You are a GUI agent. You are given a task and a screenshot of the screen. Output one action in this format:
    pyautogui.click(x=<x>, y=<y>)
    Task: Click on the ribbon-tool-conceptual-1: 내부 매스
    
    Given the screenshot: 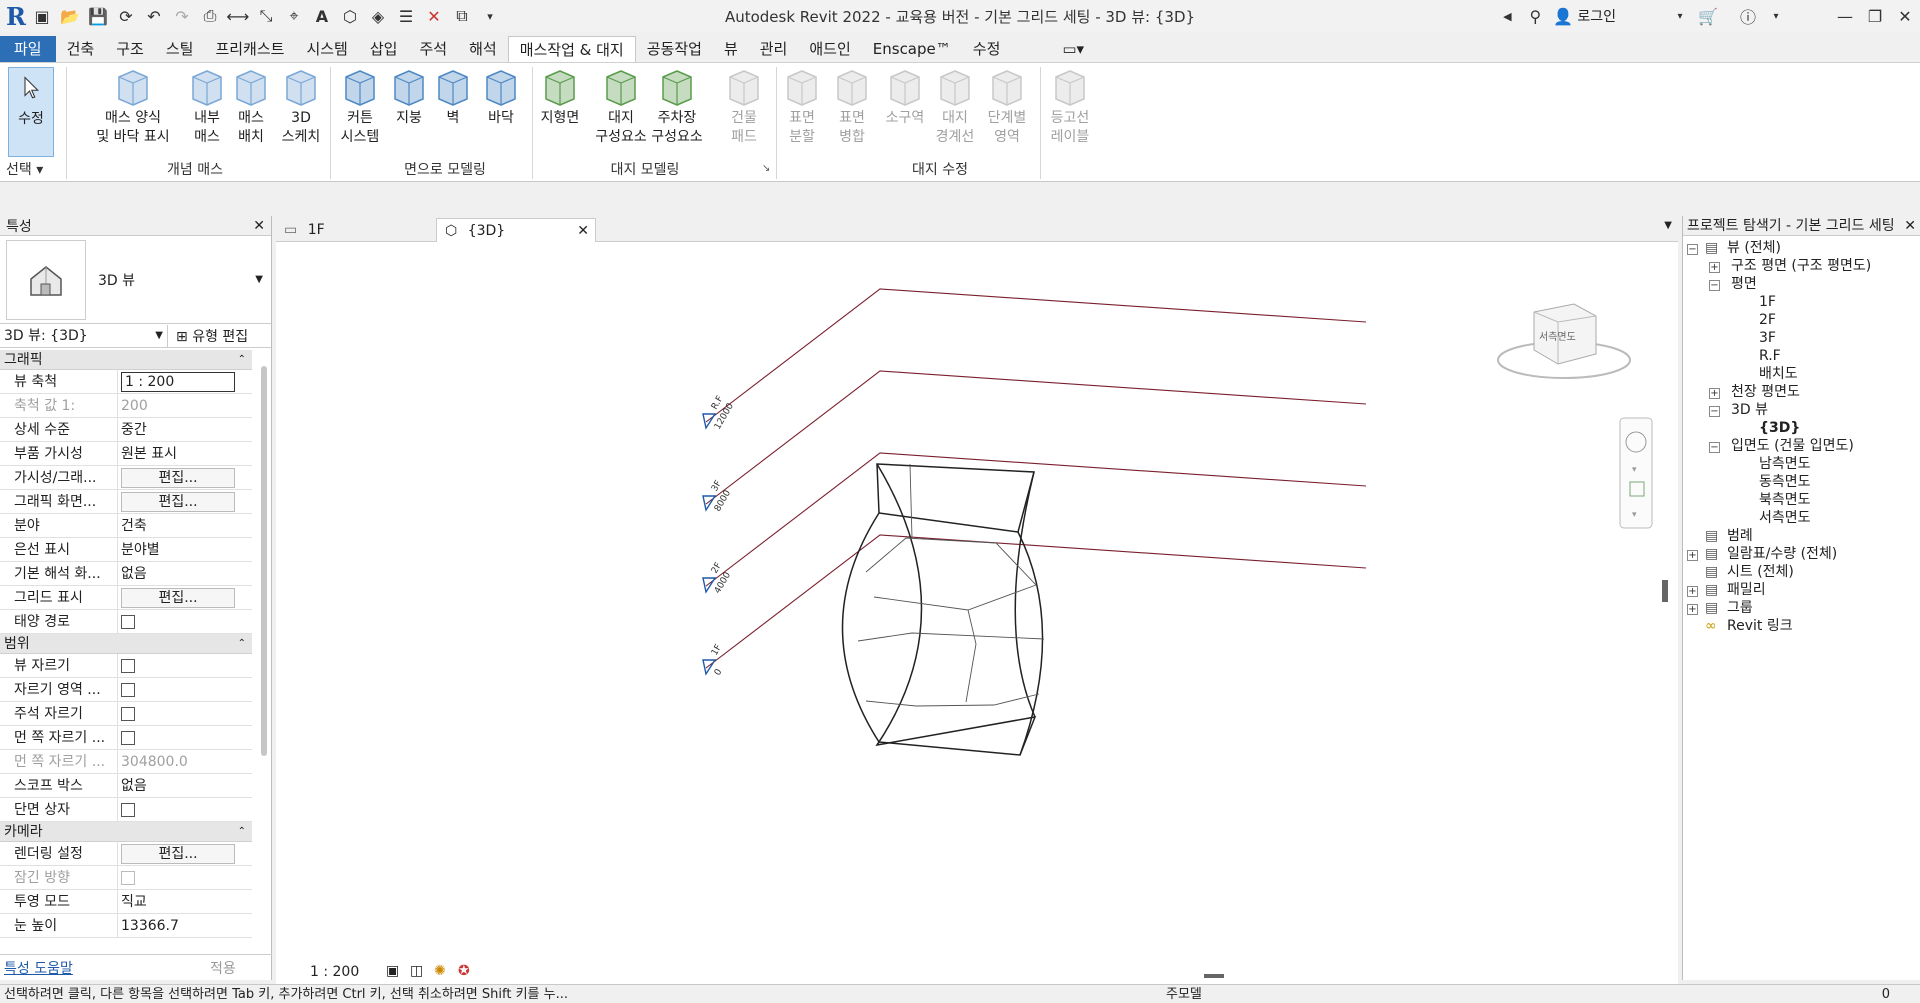 What is the action you would take?
    pyautogui.click(x=207, y=107)
    